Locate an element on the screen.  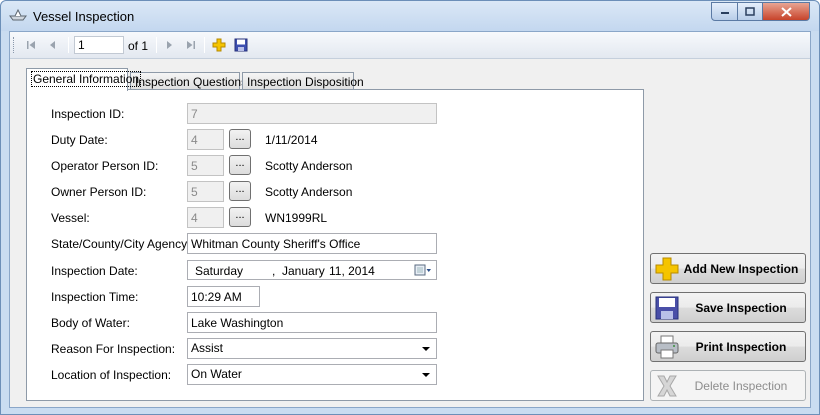
duty-date-label: Duty Date: is located at coordinates (79, 140).